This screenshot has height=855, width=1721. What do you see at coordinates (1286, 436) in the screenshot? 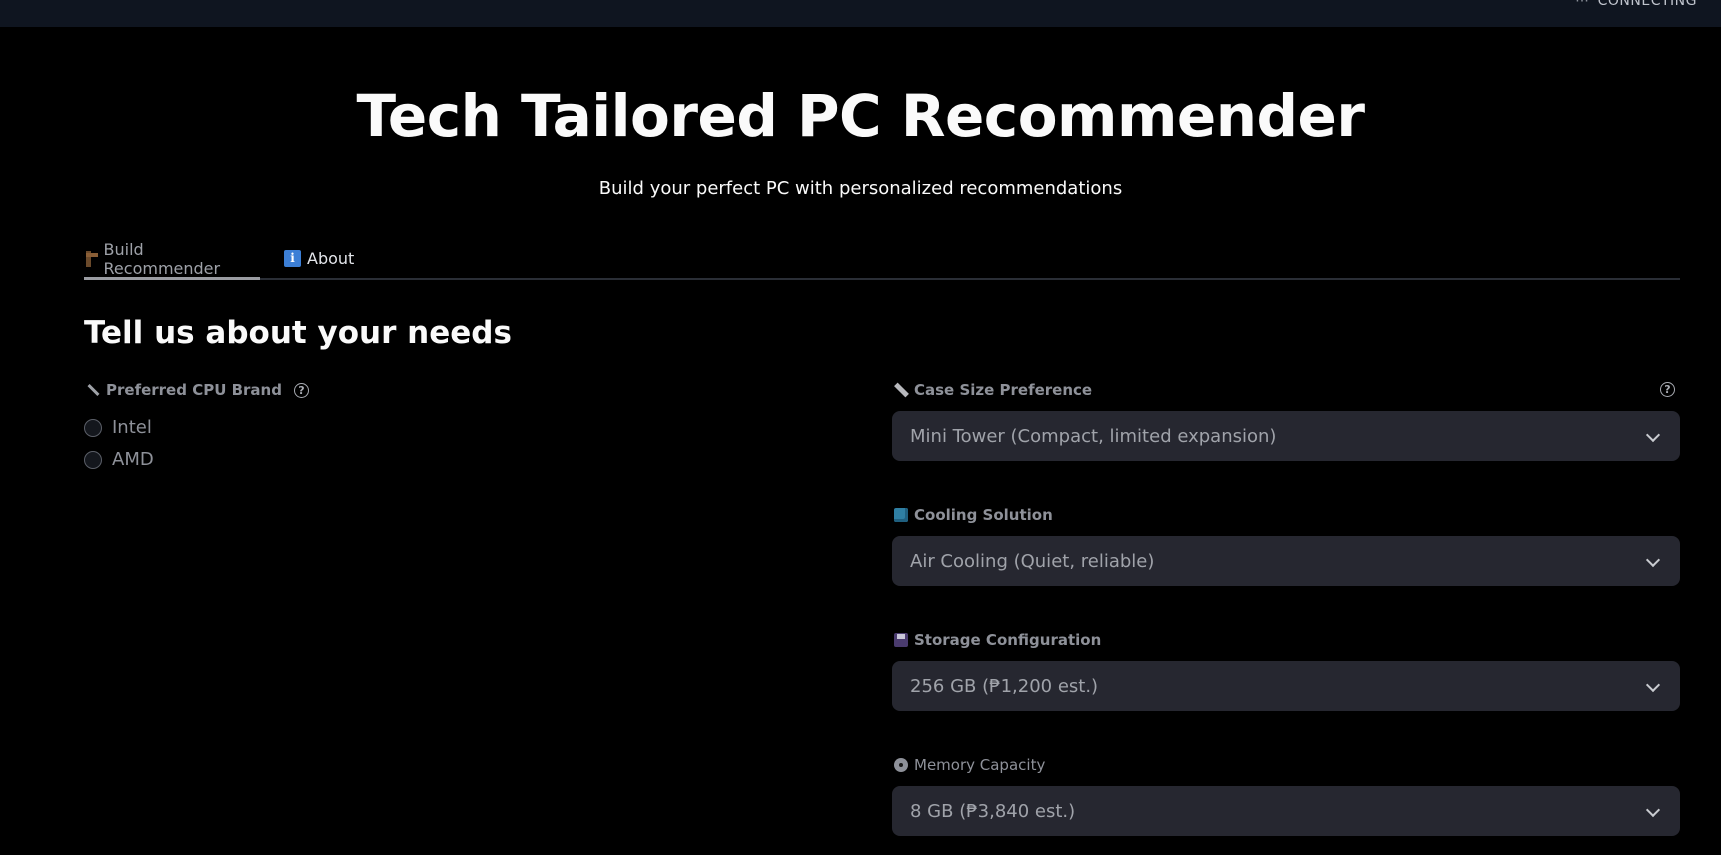
I see `case-size-select: Mini Tower (Compact, limited expansion)` at bounding box center [1286, 436].